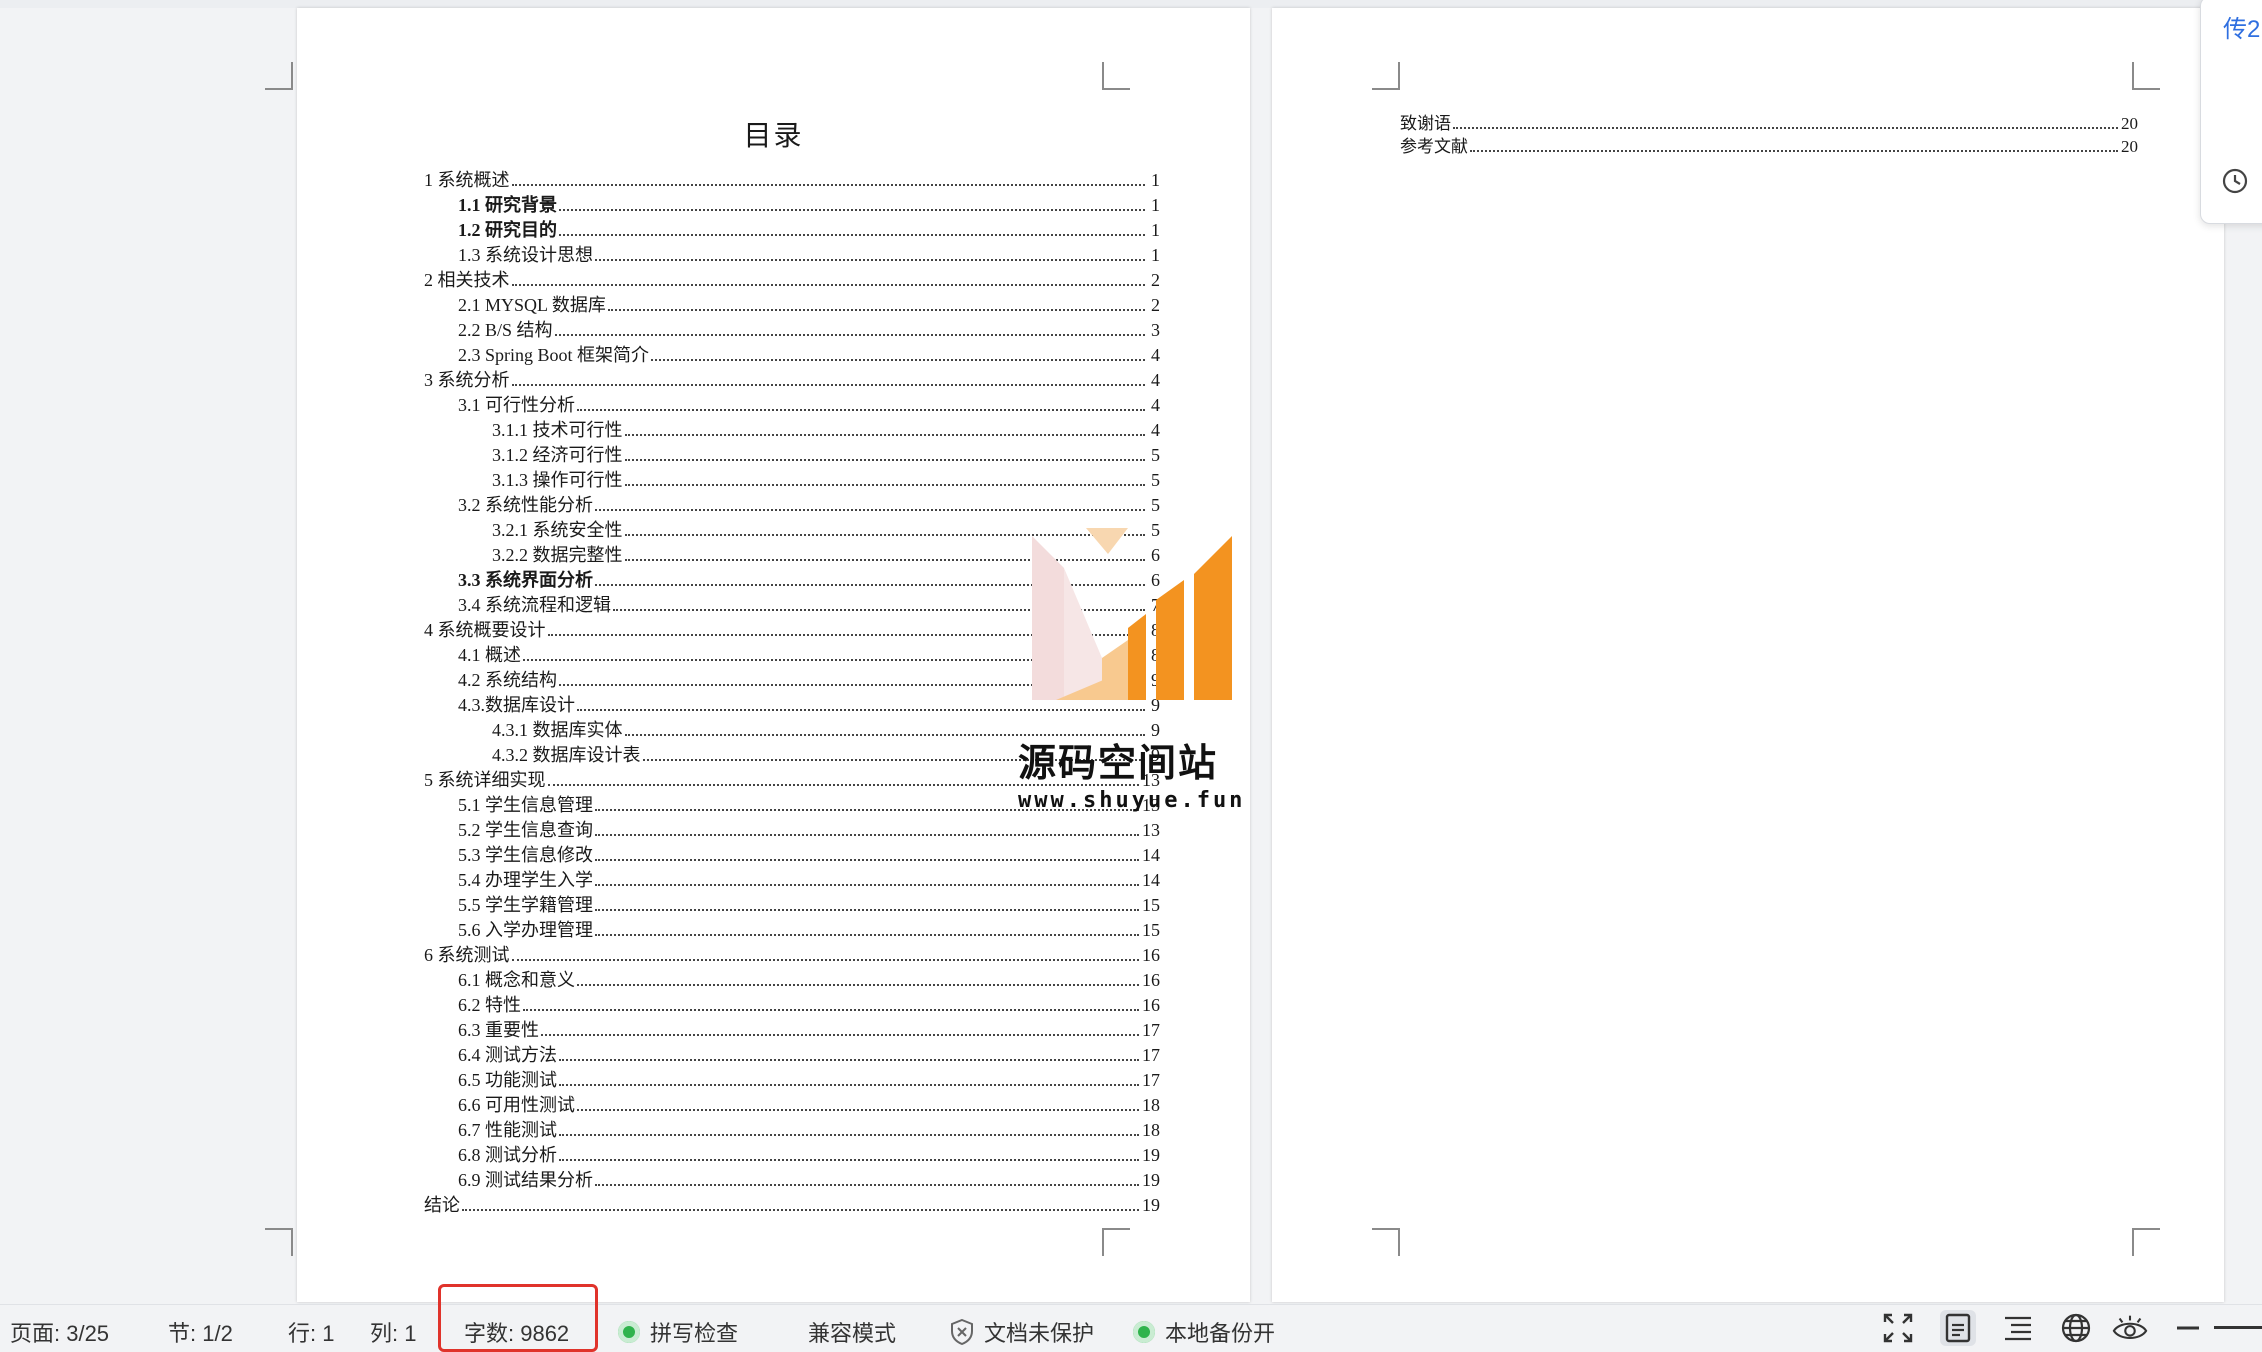  What do you see at coordinates (792, 1180) in the screenshot?
I see `toc-entry: 6.9 测试结果分析 19` at bounding box center [792, 1180].